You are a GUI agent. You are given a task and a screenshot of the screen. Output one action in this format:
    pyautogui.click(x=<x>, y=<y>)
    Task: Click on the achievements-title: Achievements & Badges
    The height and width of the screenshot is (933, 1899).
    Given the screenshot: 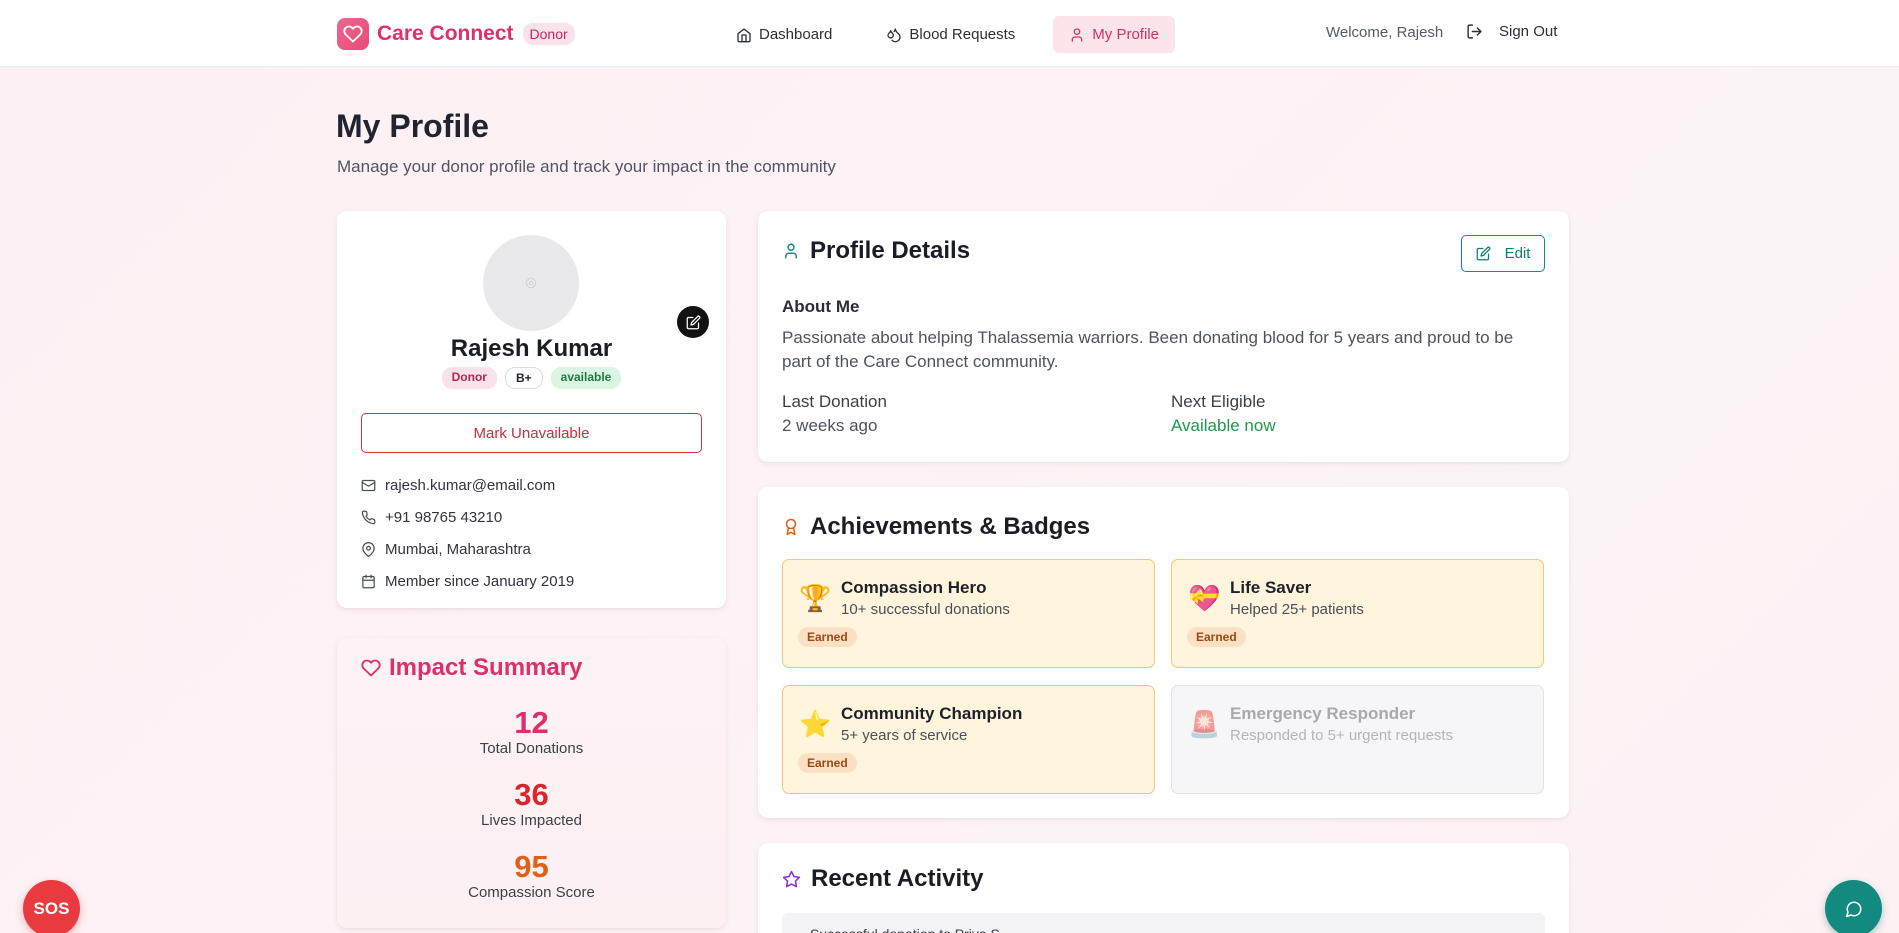 What is the action you would take?
    pyautogui.click(x=936, y=527)
    